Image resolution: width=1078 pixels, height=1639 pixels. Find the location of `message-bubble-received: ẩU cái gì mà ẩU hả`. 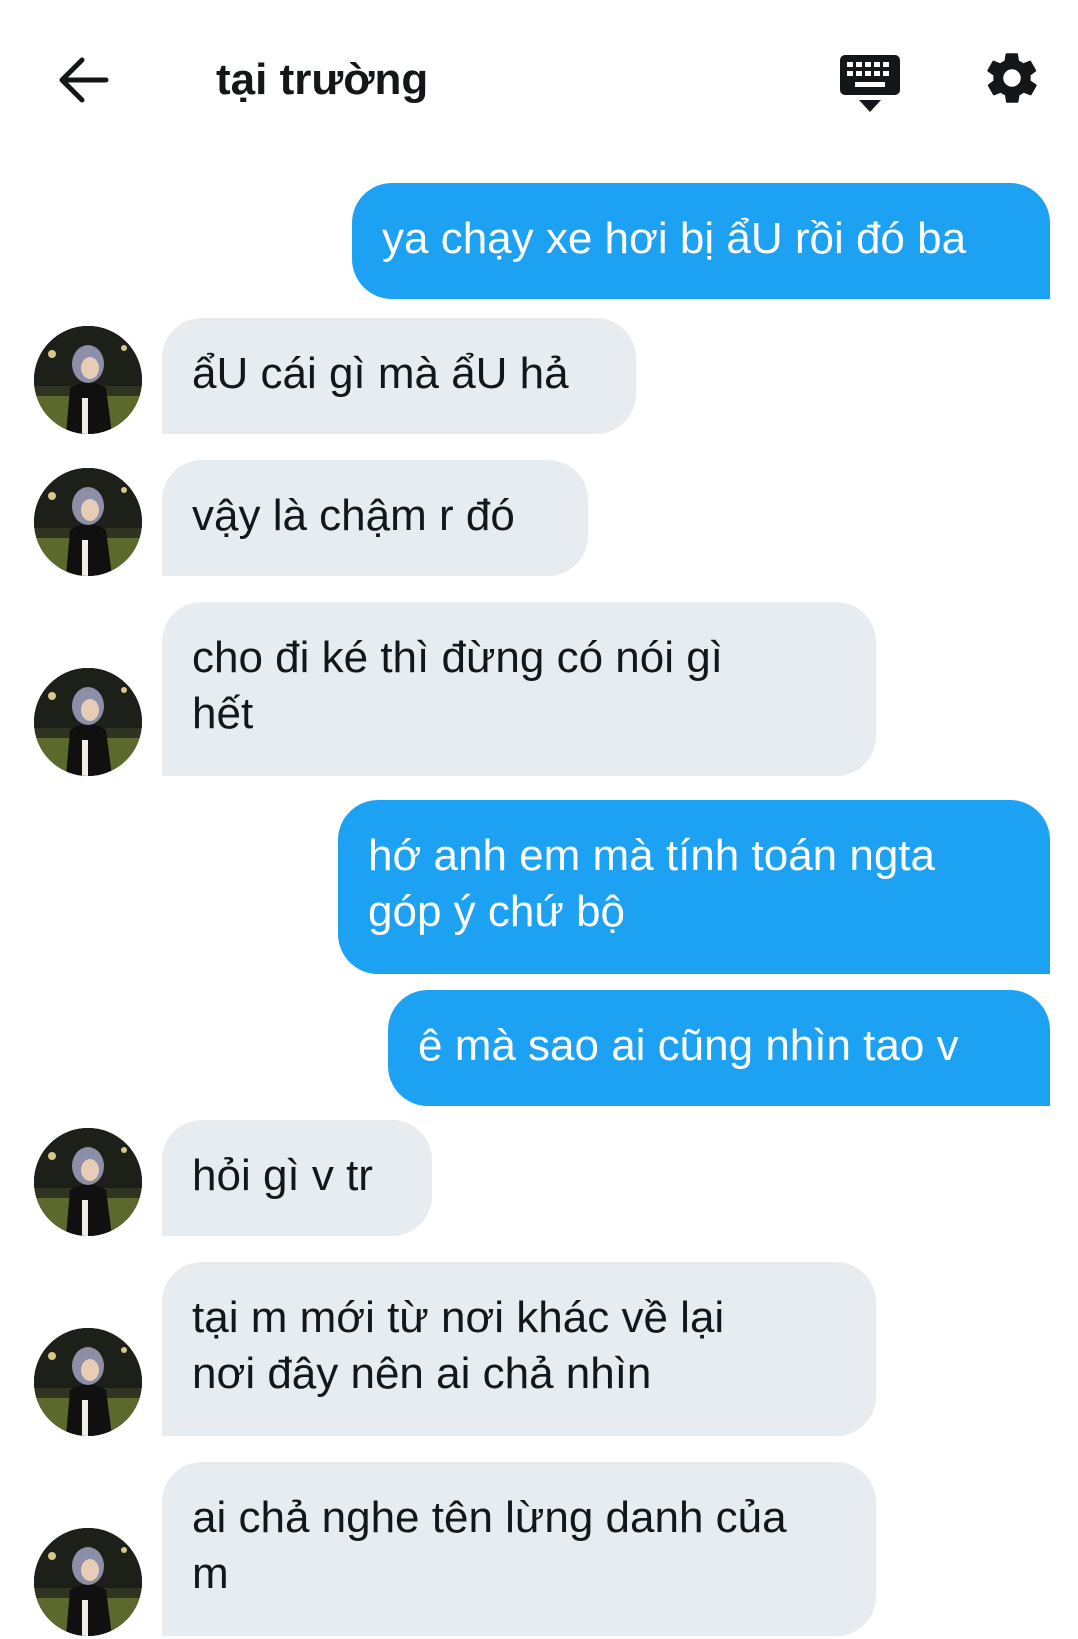

message-bubble-received: ẩU cái gì mà ẩU hả is located at coordinates (399, 376).